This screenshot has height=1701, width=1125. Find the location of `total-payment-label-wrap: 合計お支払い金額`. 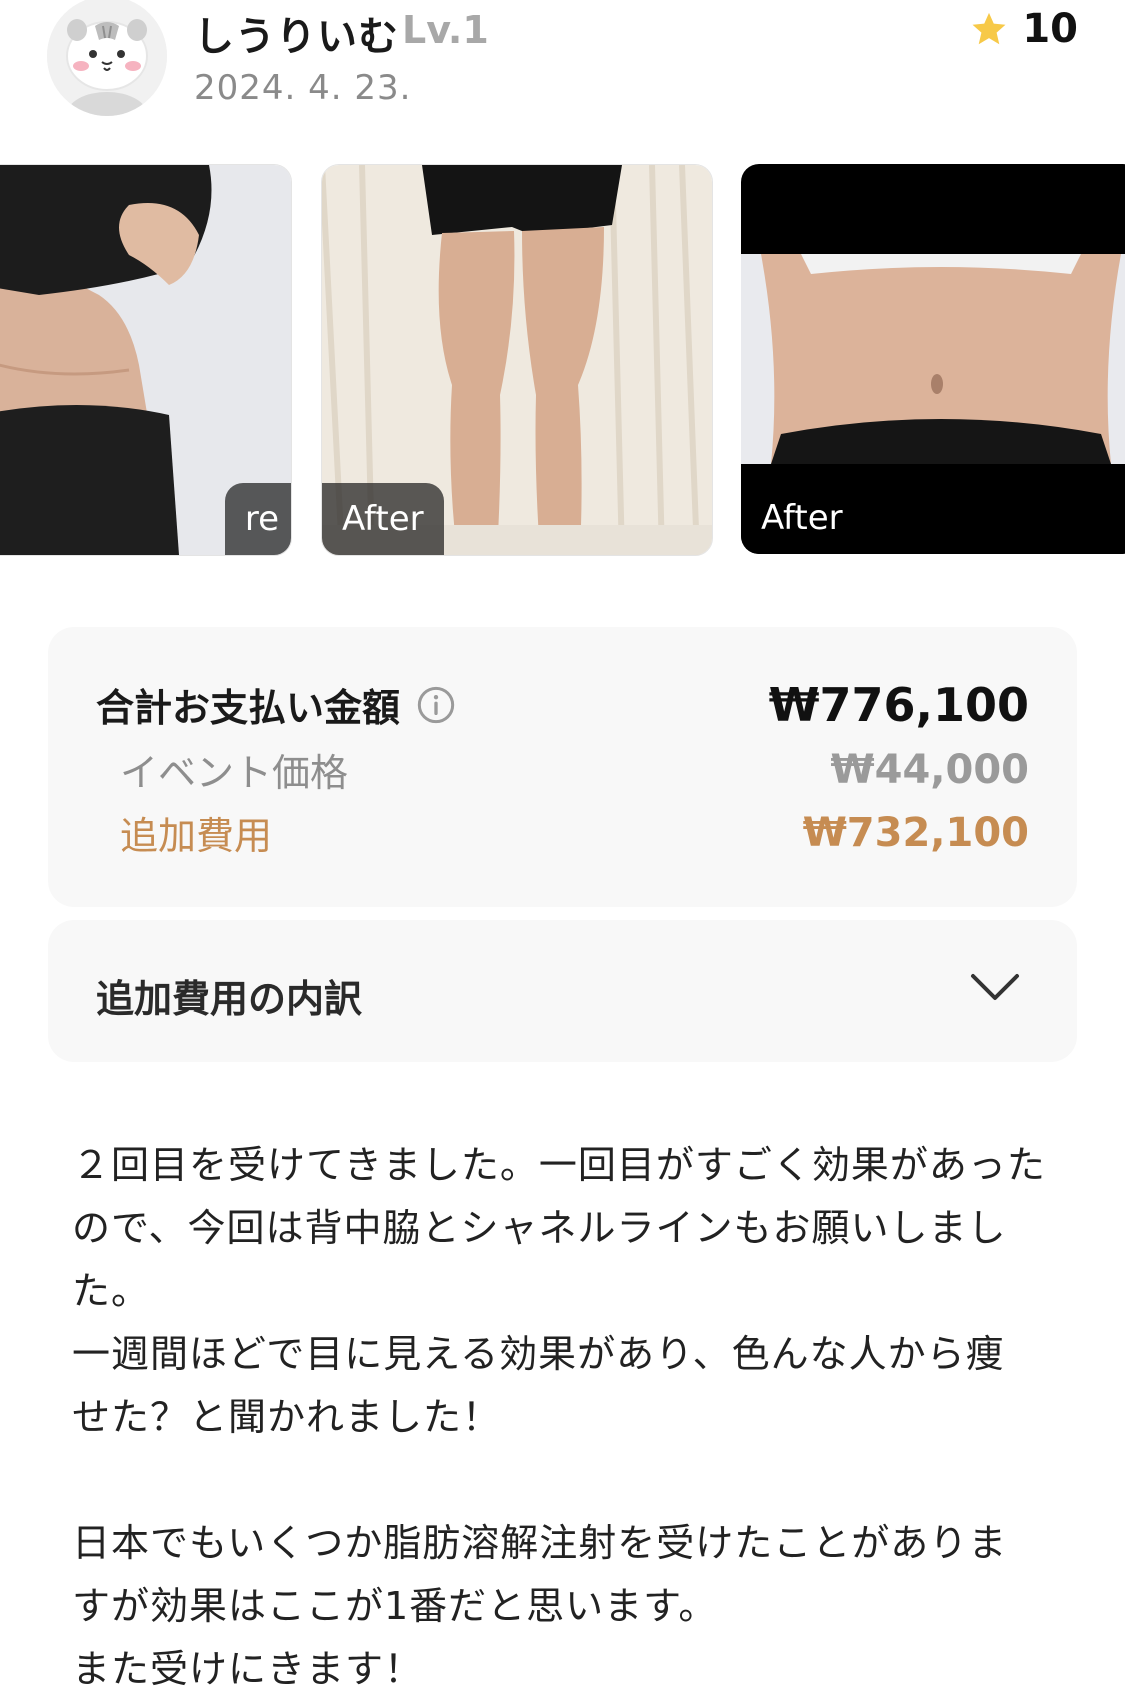

total-payment-label-wrap: 合計お支払い金額 is located at coordinates (276, 704).